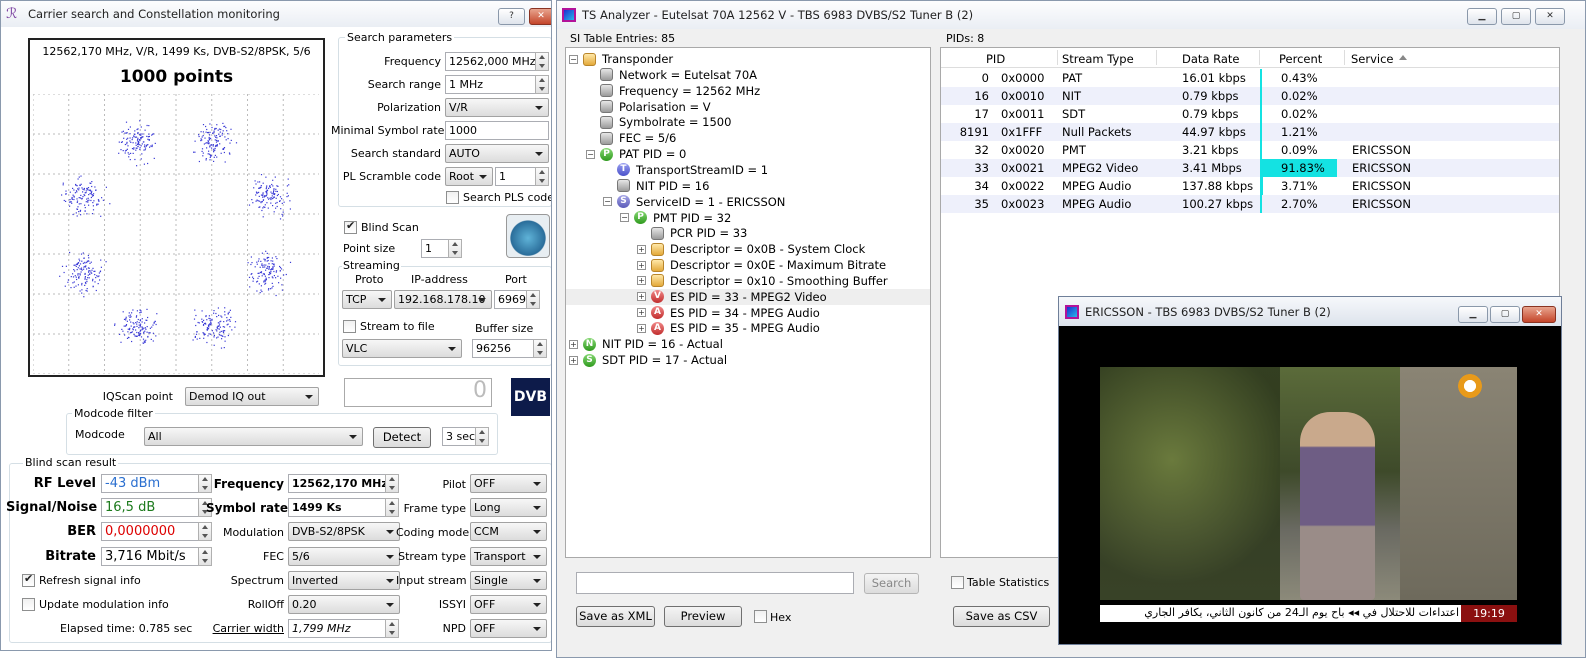 Image resolution: width=1586 pixels, height=658 pixels. Describe the element at coordinates (621, 59) in the screenshot. I see `tree-node: − Transponder` at that location.